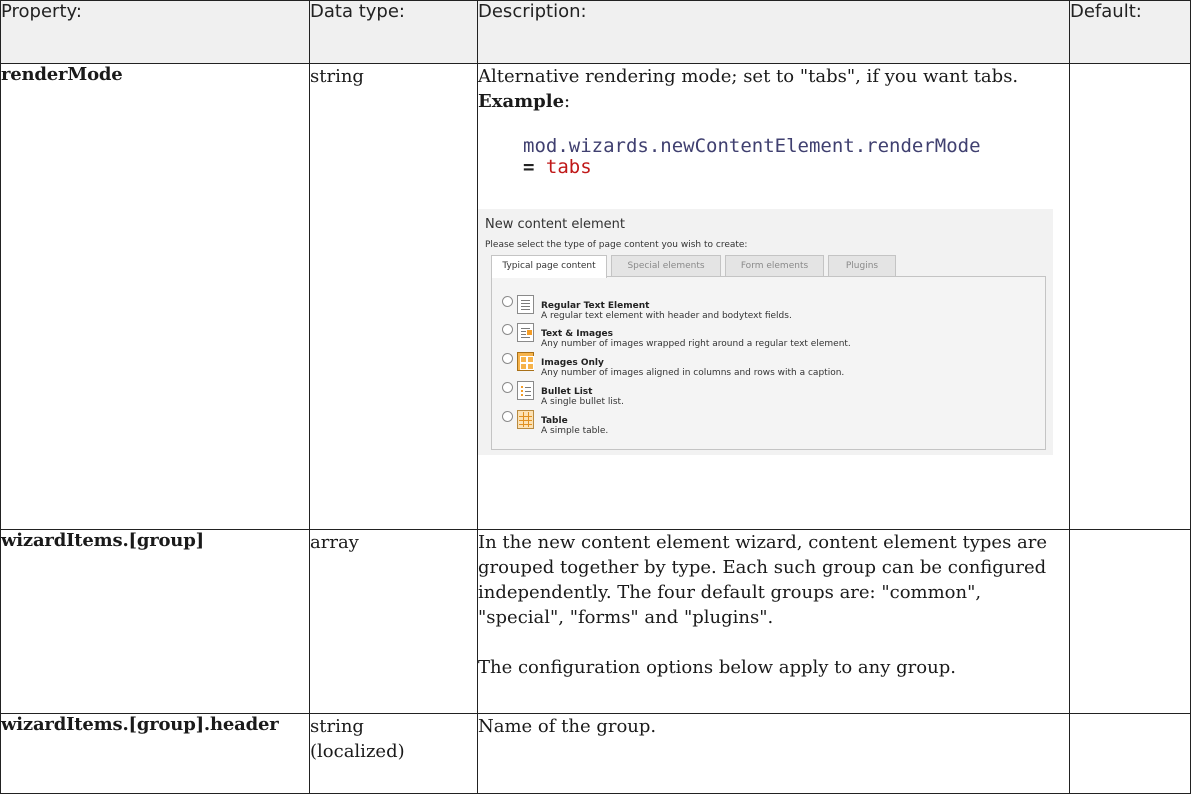  Describe the element at coordinates (525, 304) in the screenshot. I see `text-icon` at that location.